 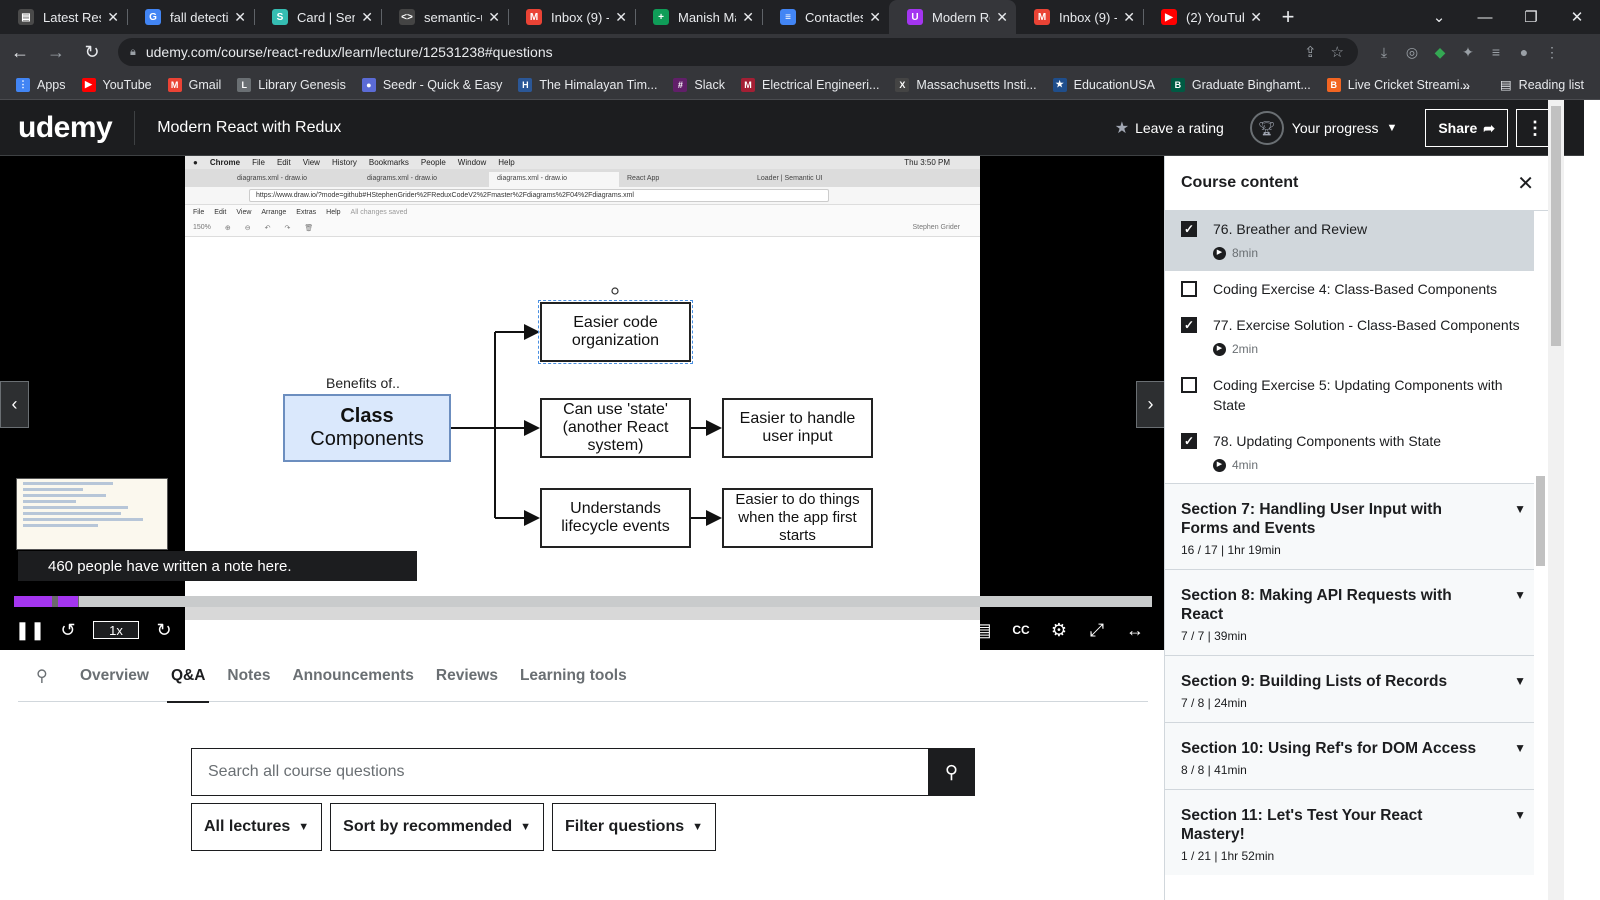 What do you see at coordinates (41, 84) in the screenshot?
I see `bookmark-item: ⋮ Apps` at bounding box center [41, 84].